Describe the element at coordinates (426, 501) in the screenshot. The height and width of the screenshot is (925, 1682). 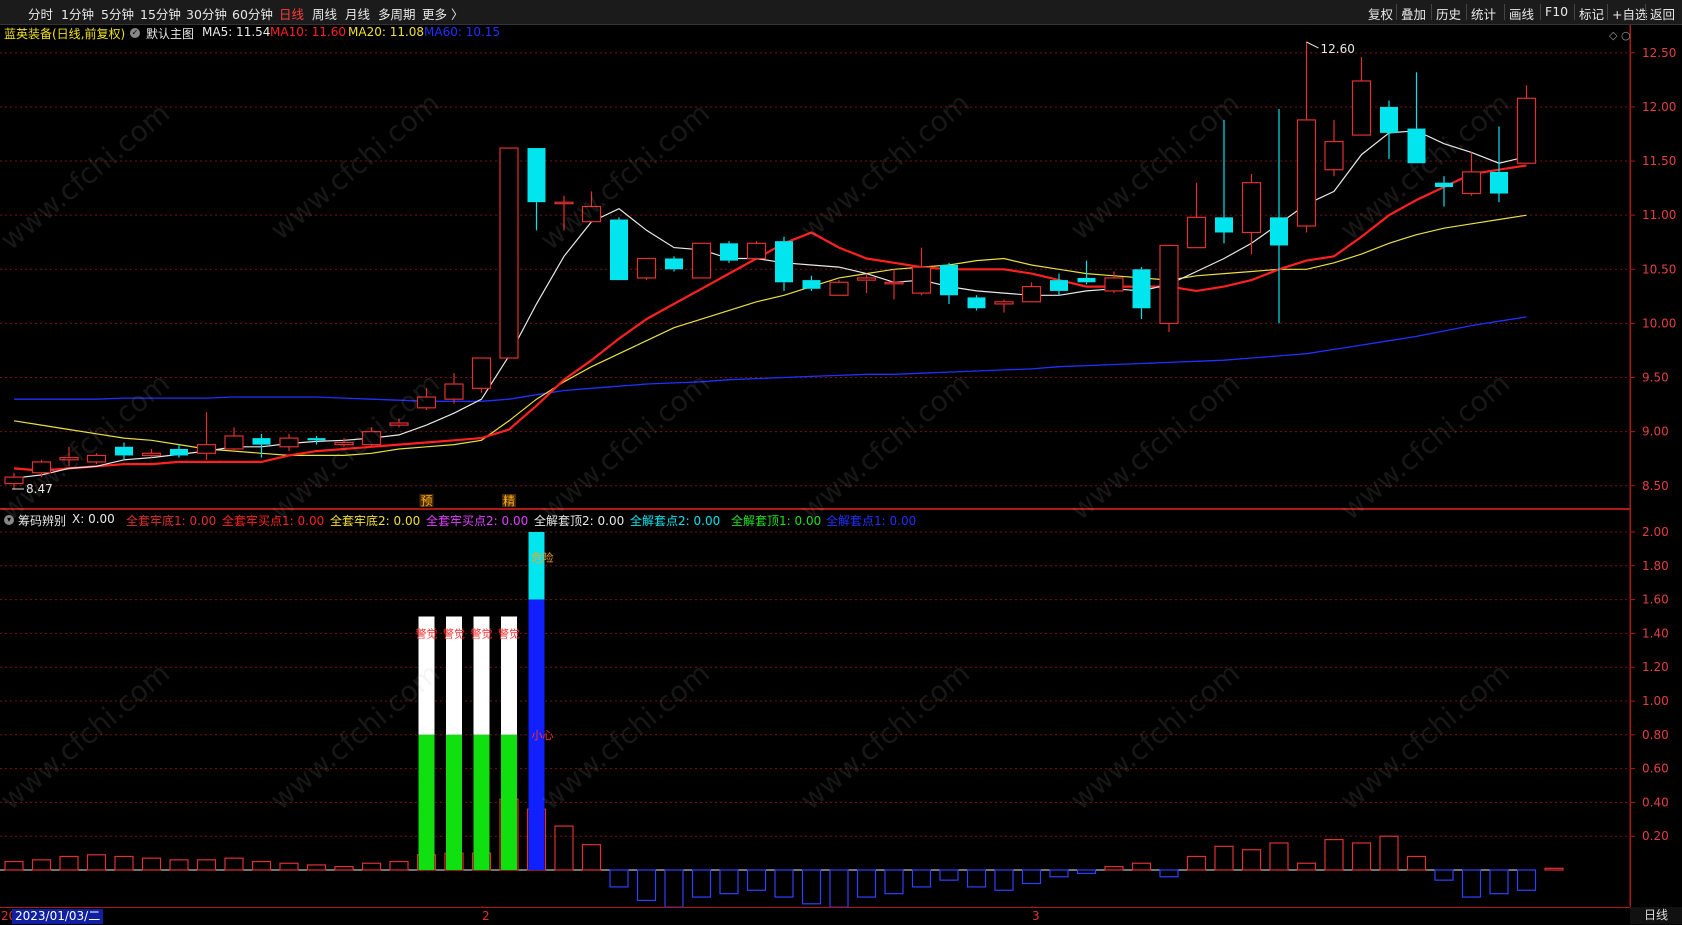
I see `marker-text: 预` at that location.